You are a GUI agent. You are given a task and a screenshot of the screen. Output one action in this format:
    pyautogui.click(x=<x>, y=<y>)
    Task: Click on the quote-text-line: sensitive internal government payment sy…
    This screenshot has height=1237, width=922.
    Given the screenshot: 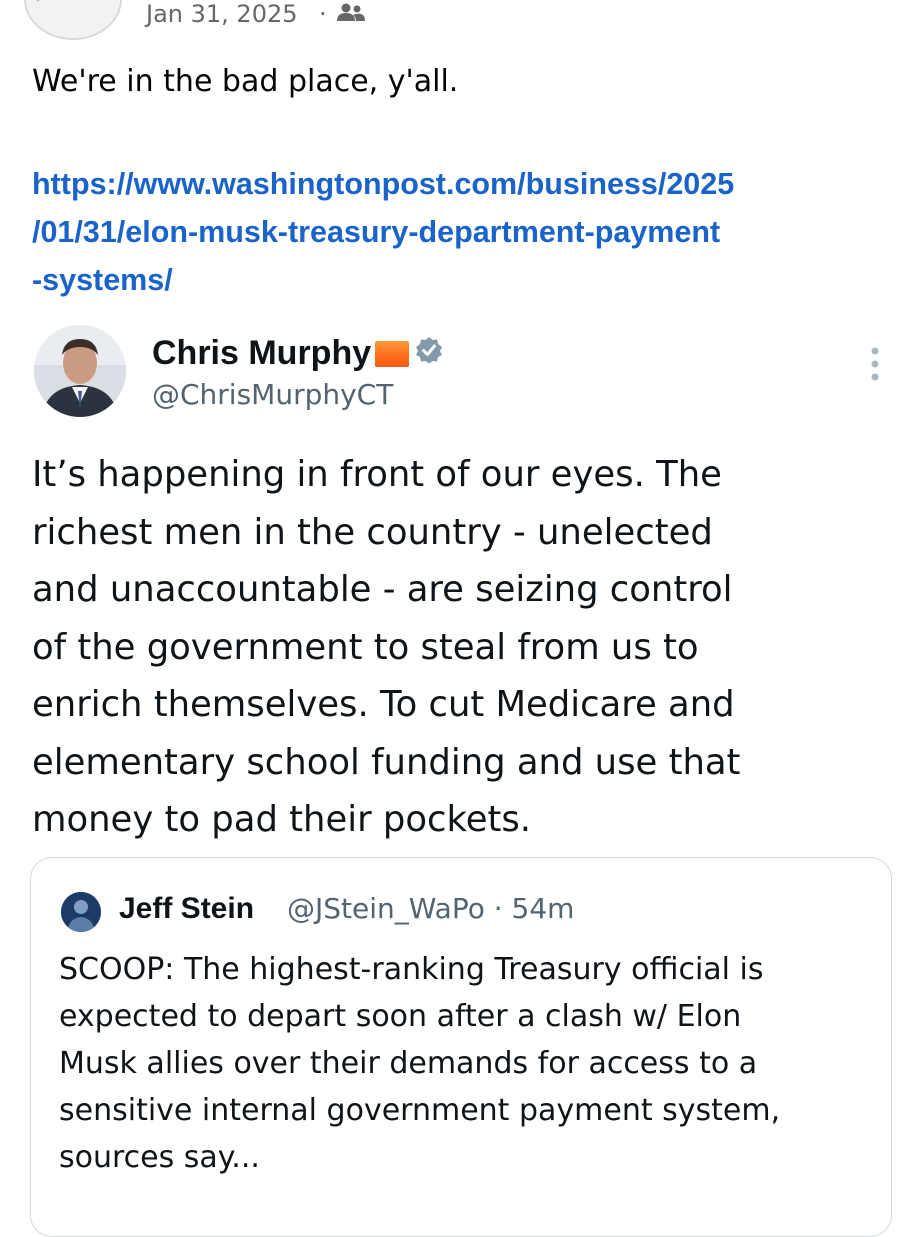 What is the action you would take?
    pyautogui.click(x=420, y=1110)
    